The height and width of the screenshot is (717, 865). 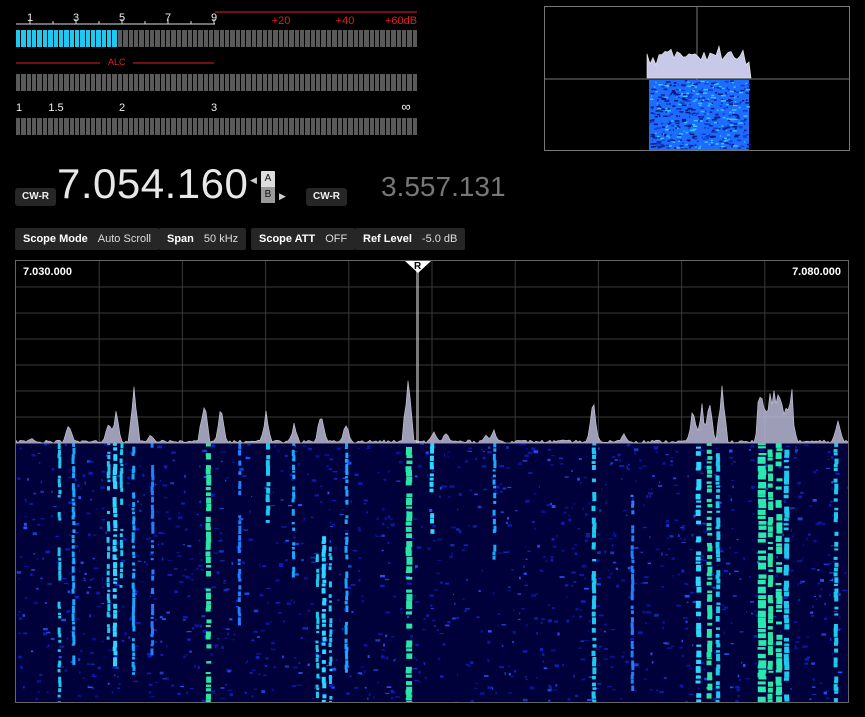 What do you see at coordinates (221, 239) in the screenshot?
I see `span-value: 50 kHz` at bounding box center [221, 239].